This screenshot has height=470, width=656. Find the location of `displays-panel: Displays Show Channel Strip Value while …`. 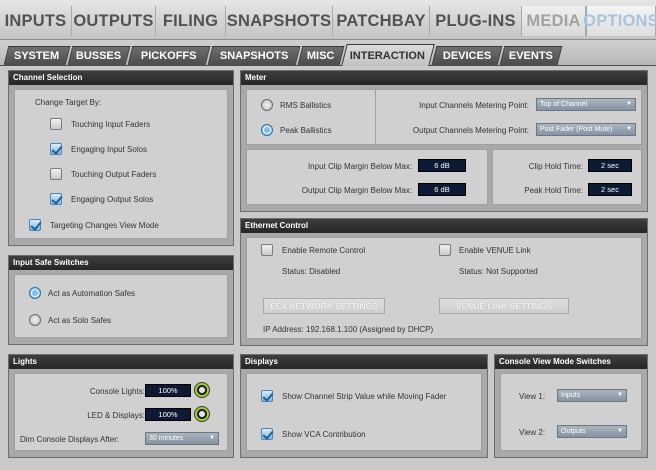

displays-panel: Displays Show Channel Strip Value while … is located at coordinates (364, 406).